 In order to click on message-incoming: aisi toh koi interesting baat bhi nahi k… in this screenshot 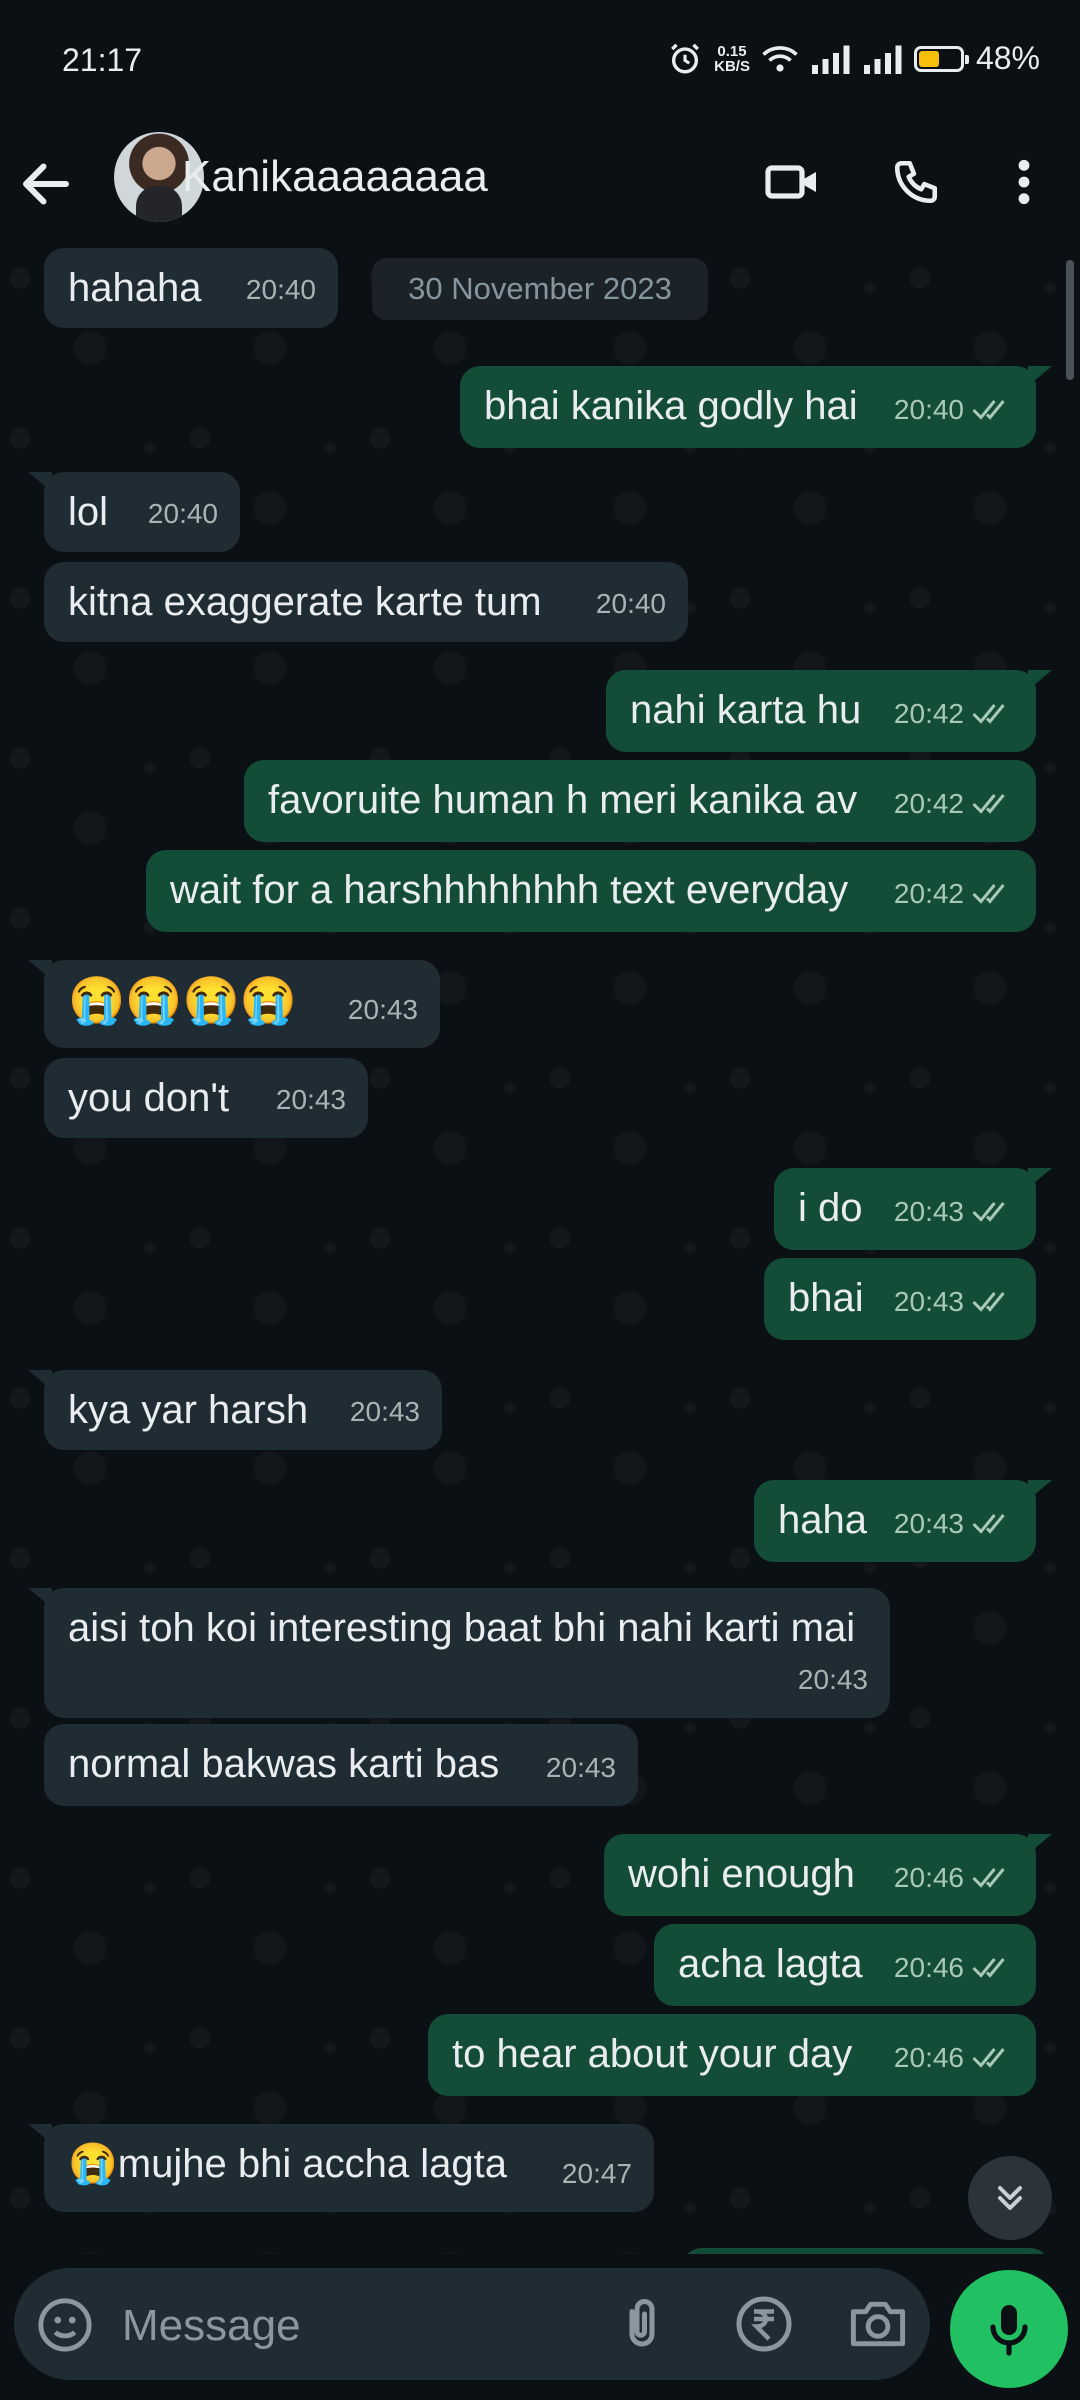, I will do `click(459, 1653)`.